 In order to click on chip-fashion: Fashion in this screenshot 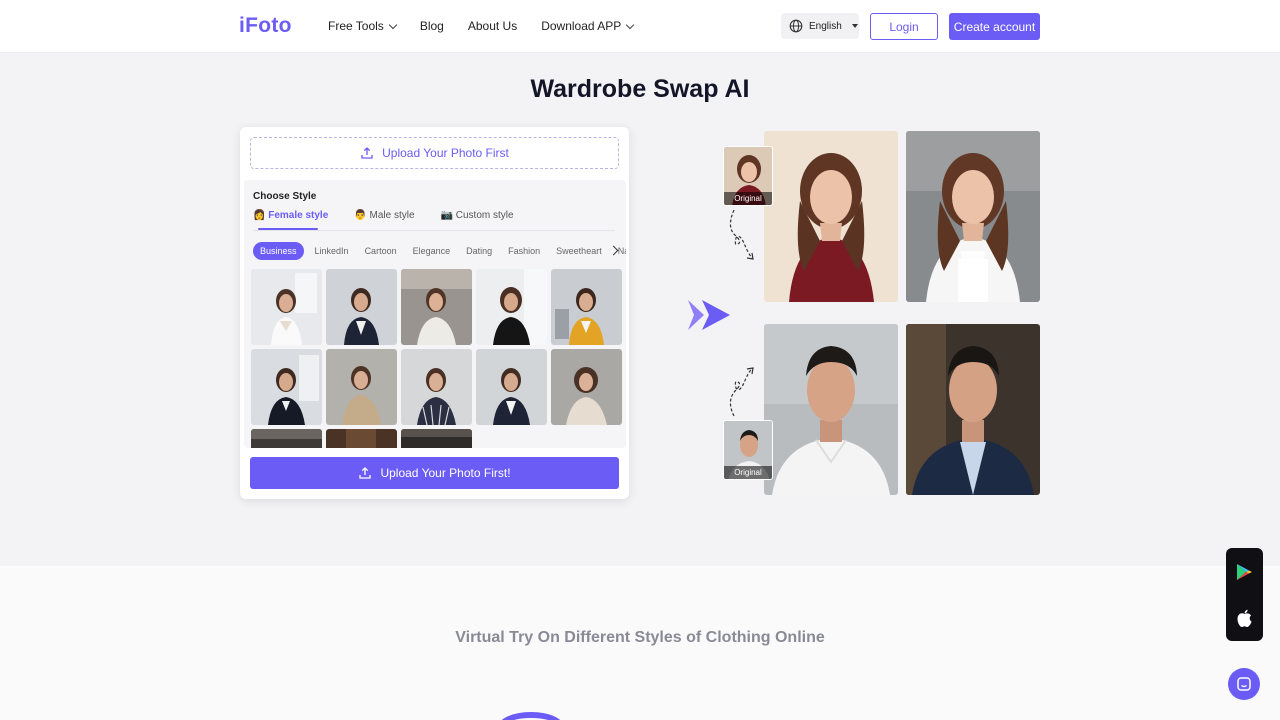, I will do `click(524, 251)`.